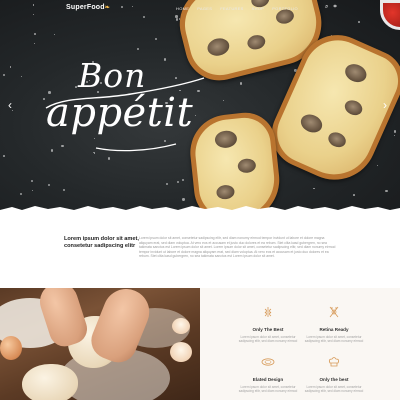 The width and height of the screenshot is (400, 400). Describe the element at coordinates (107, 8) in the screenshot. I see `leaf-icon: ❧` at that location.